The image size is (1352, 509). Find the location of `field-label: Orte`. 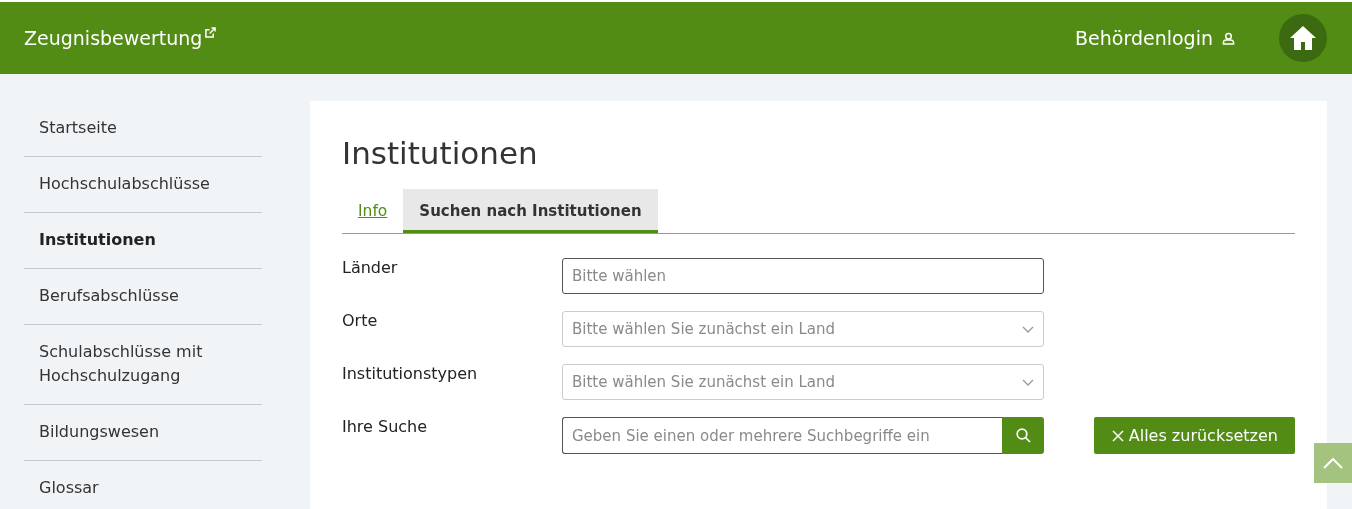

field-label: Orte is located at coordinates (360, 320).